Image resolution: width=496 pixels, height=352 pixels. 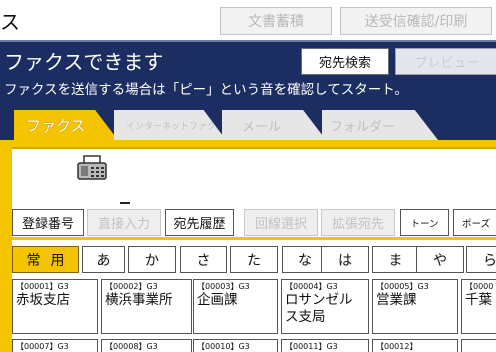 I want to click on destination-button: 【00008】G3, so click(x=146, y=345).